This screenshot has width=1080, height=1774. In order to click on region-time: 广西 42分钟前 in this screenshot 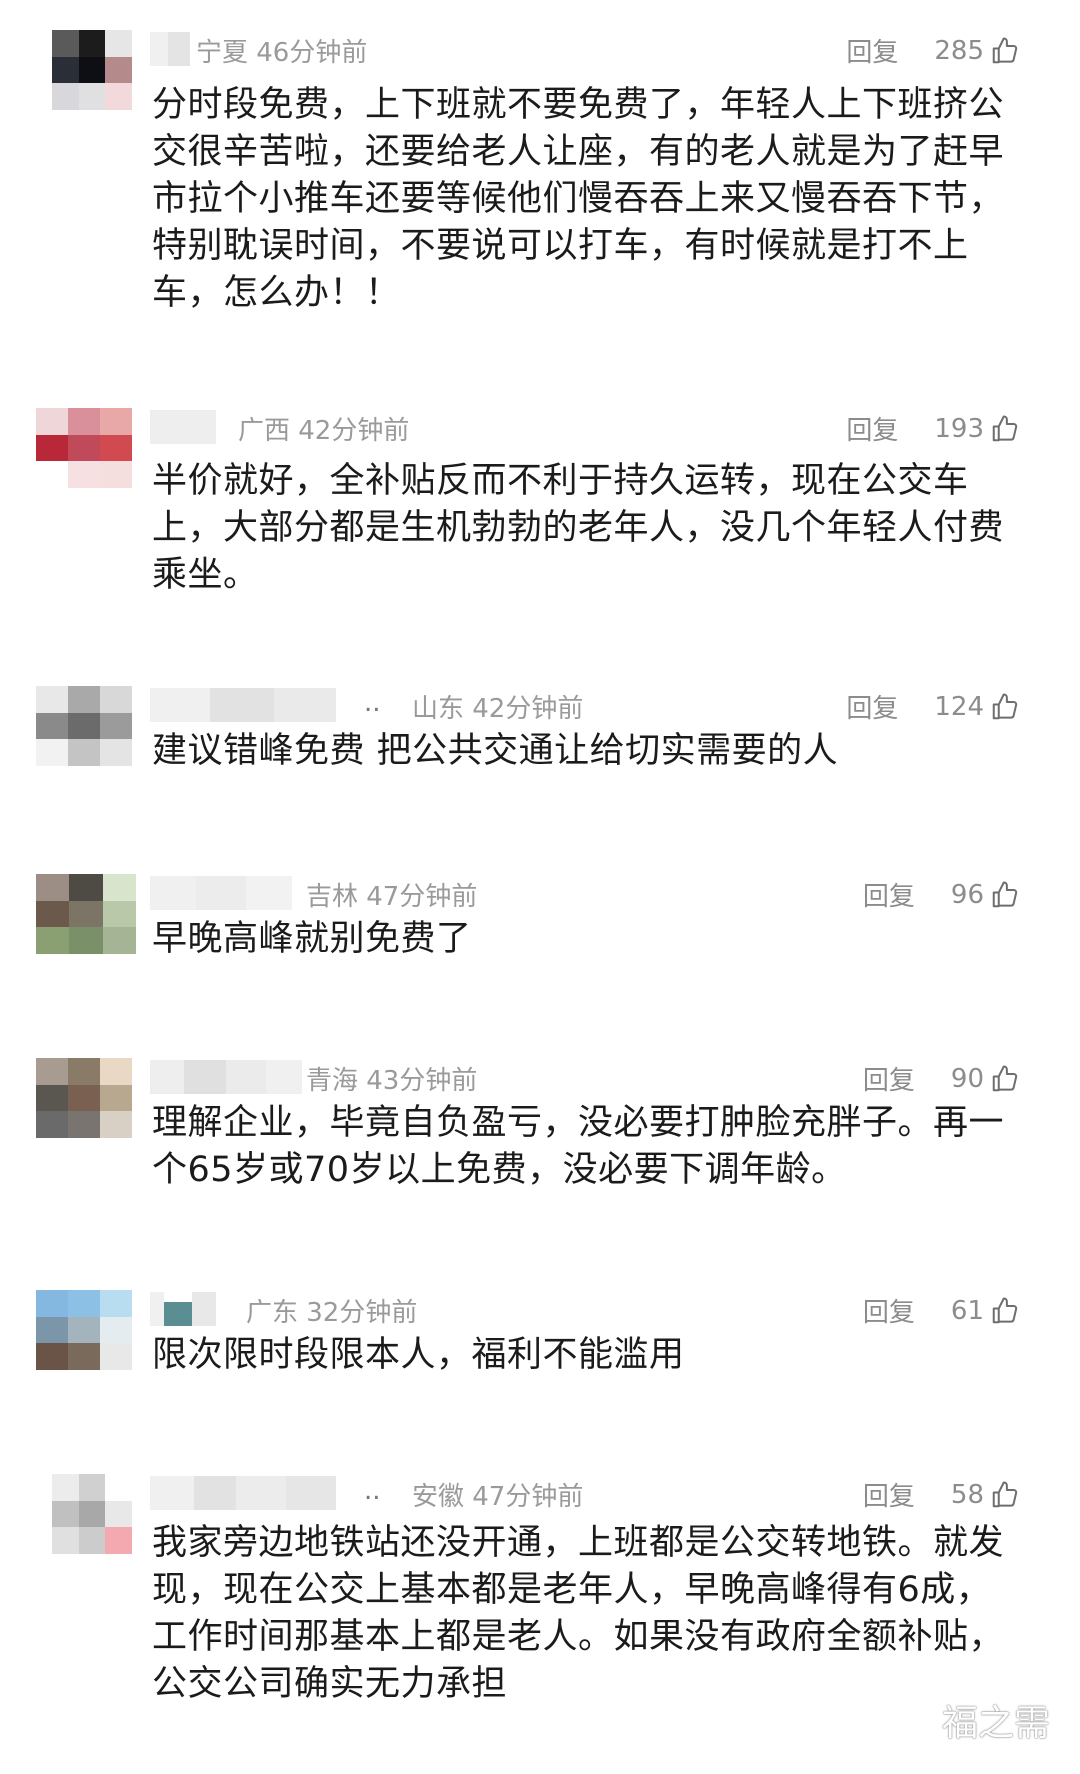, I will do `click(324, 431)`.